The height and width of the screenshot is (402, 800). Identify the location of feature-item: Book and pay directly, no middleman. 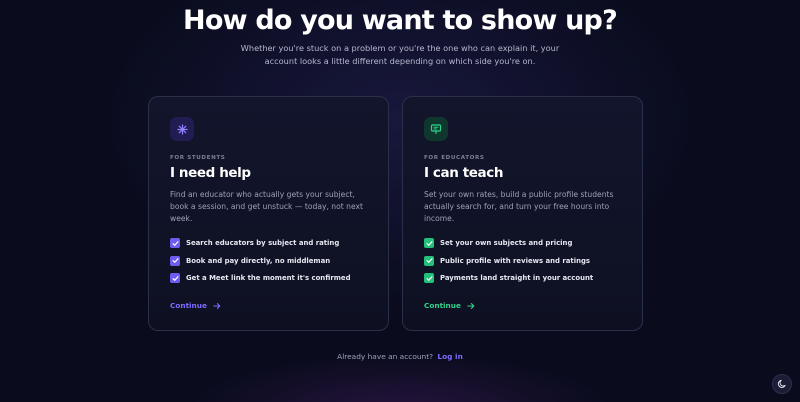
(260, 261).